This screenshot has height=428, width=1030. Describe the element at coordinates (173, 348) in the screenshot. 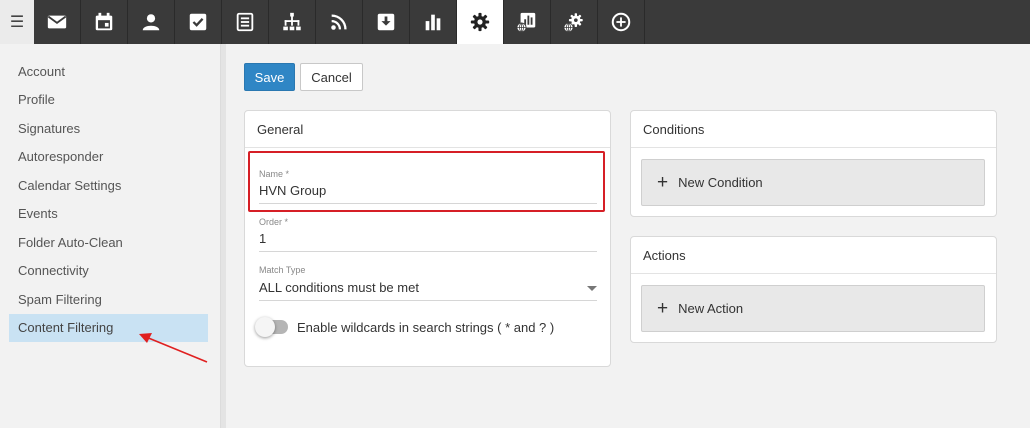

I see `annotation-arrow` at that location.